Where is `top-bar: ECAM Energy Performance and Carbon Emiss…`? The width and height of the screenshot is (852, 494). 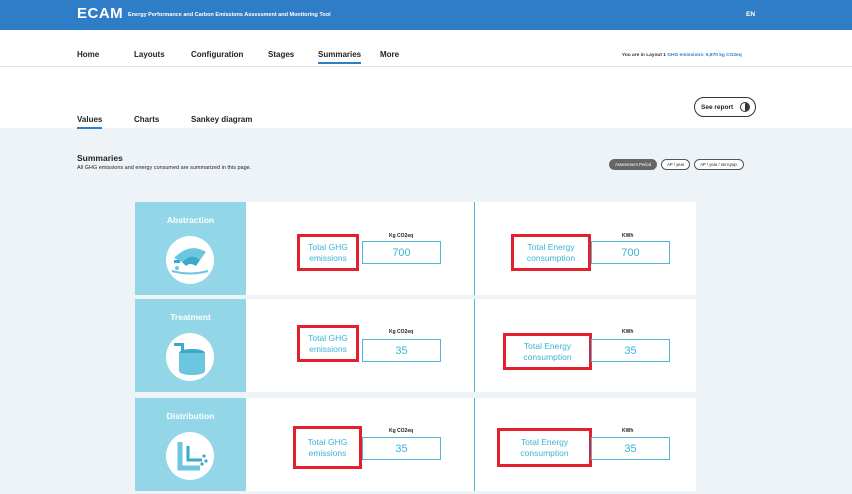 top-bar: ECAM Energy Performance and Carbon Emiss… is located at coordinates (426, 15).